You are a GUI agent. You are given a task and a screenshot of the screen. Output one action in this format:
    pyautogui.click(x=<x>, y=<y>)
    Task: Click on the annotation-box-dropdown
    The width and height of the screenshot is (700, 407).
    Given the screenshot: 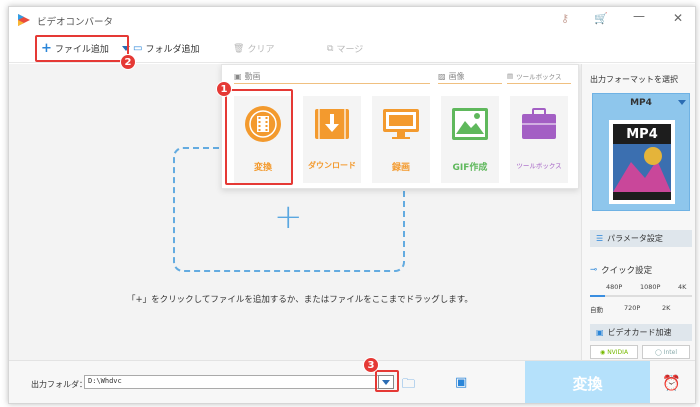 What is the action you would take?
    pyautogui.click(x=387, y=381)
    